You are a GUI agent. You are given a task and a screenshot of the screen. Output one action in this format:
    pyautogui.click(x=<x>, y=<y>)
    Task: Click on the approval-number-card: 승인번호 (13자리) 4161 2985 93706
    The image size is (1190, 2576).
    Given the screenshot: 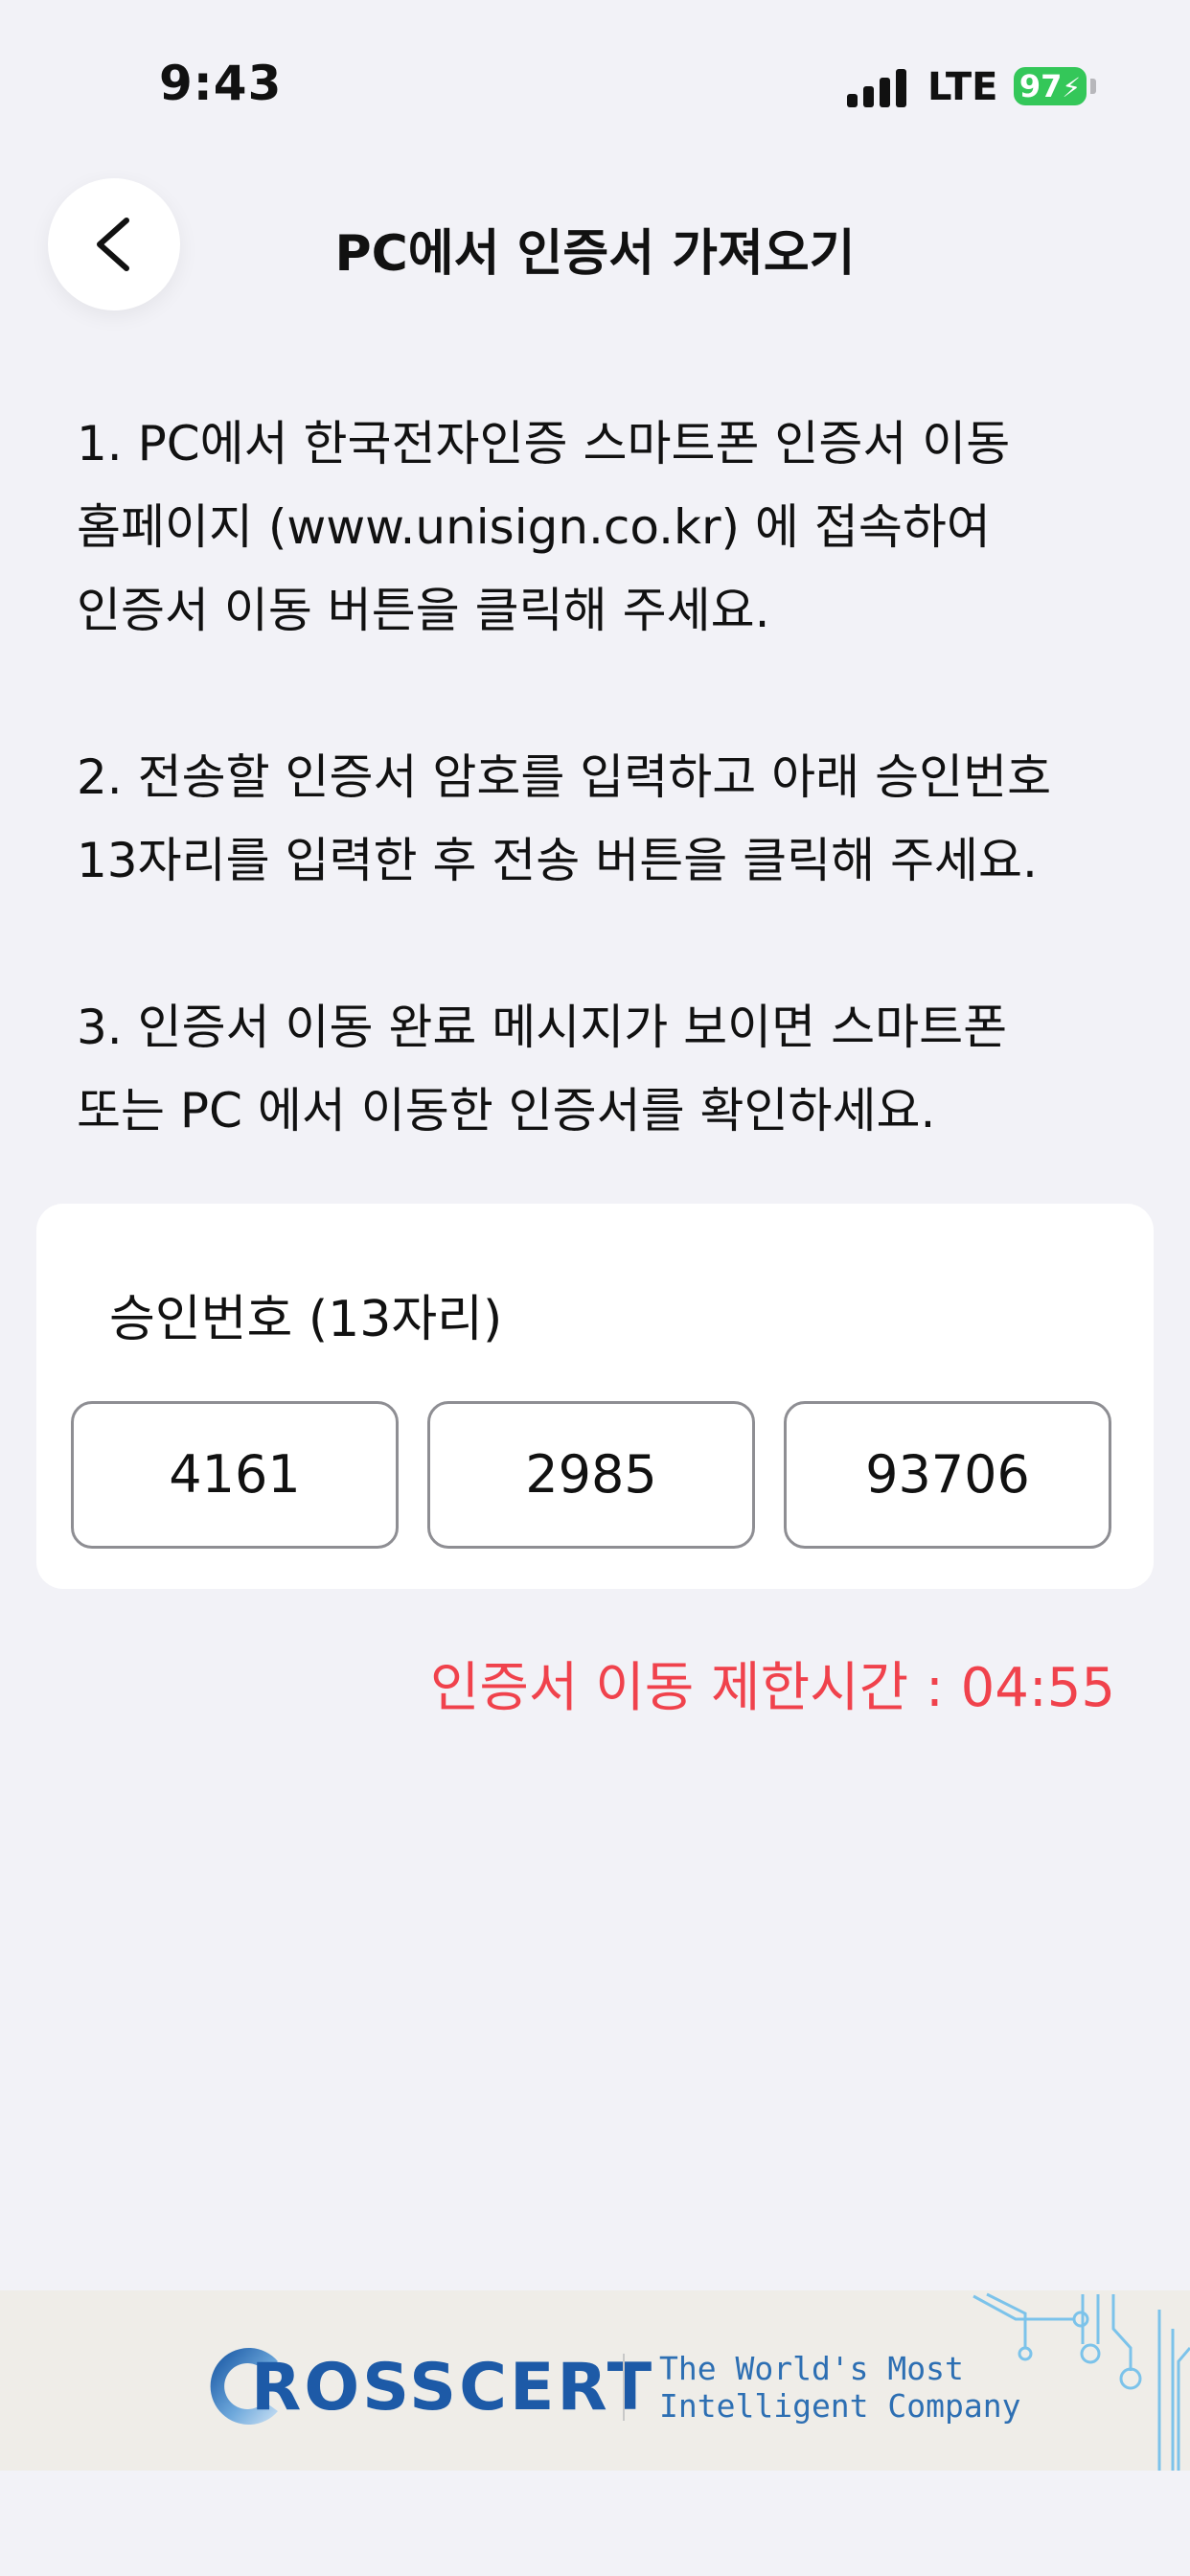 What is the action you would take?
    pyautogui.click(x=595, y=1396)
    